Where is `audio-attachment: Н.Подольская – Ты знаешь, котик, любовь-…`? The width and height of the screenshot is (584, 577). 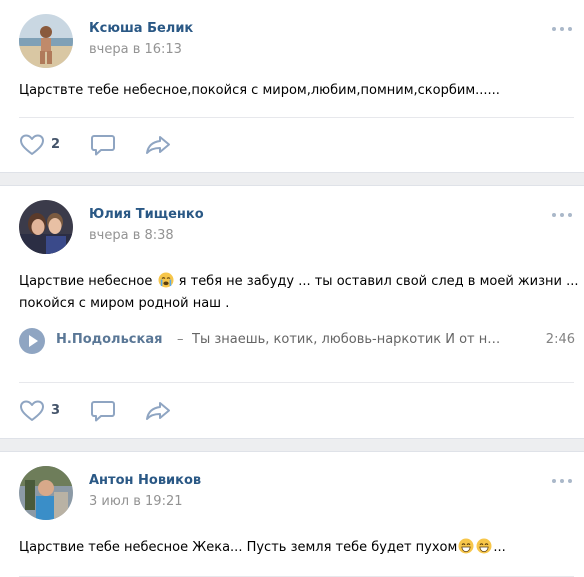 audio-attachment: Н.Подольская – Ты знаешь, котик, любовь-… is located at coordinates (297, 341).